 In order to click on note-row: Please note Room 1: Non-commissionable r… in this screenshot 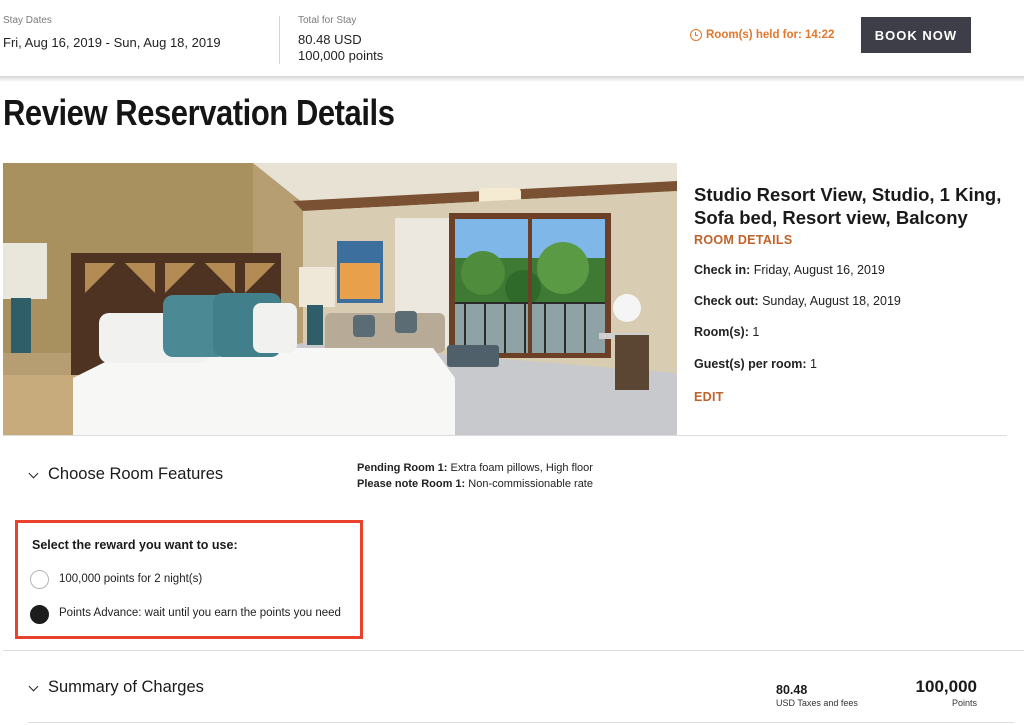, I will do `click(475, 484)`.